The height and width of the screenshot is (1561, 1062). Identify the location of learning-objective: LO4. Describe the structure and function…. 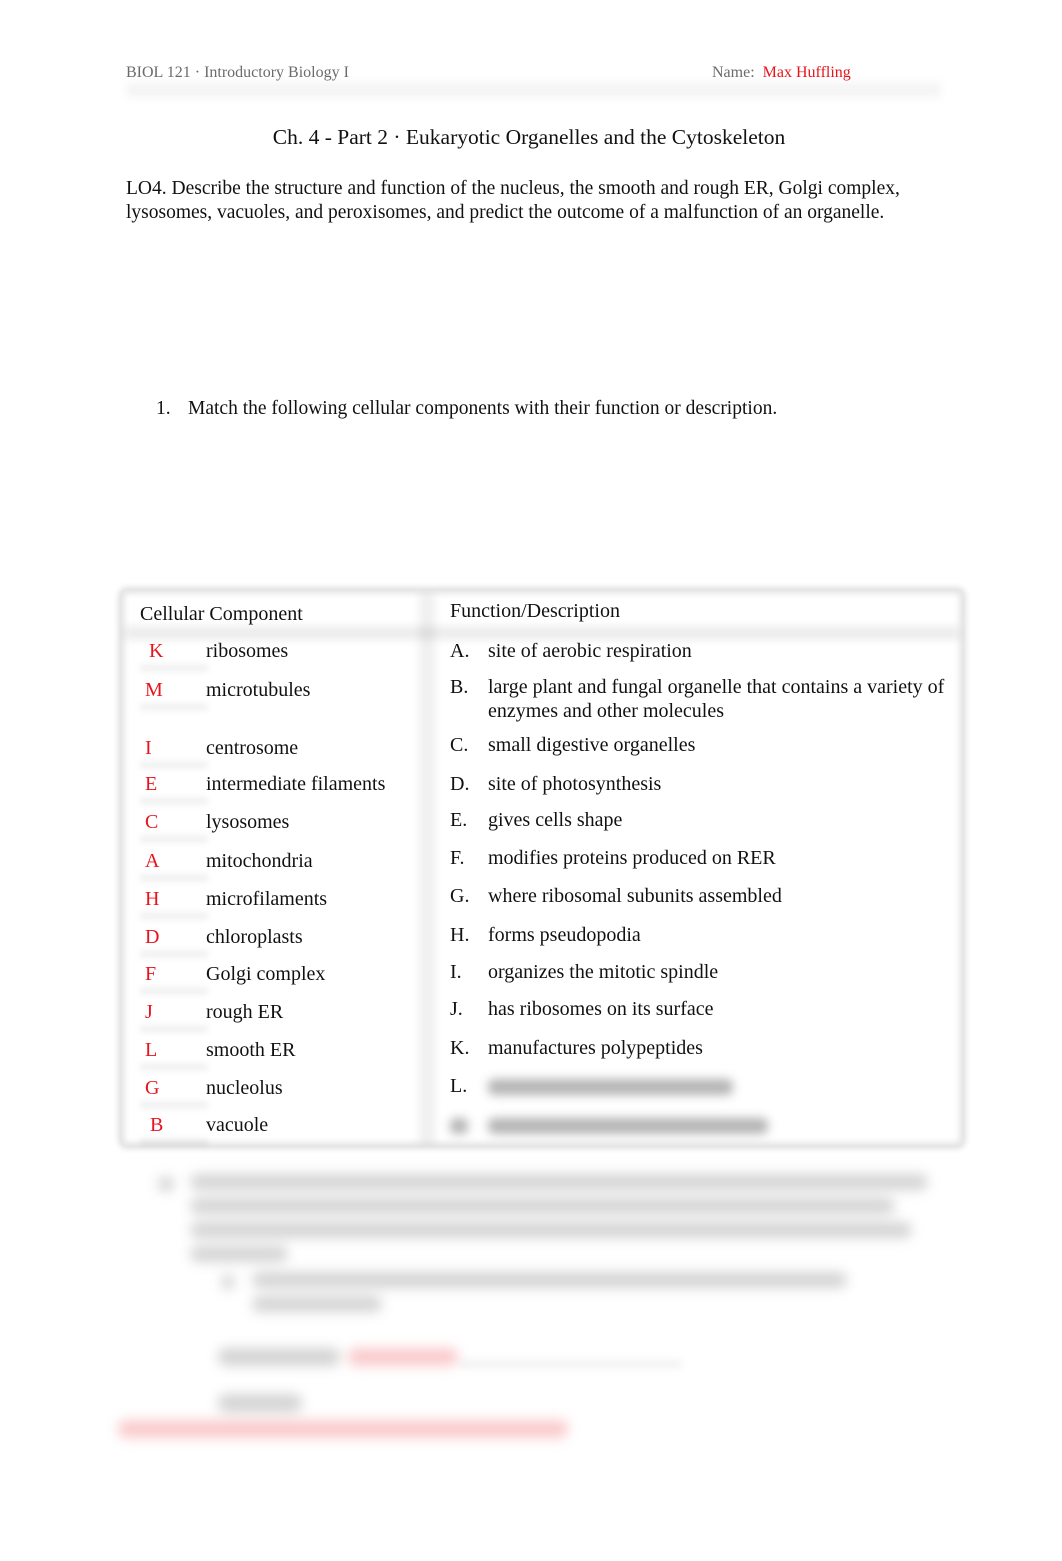
(513, 200).